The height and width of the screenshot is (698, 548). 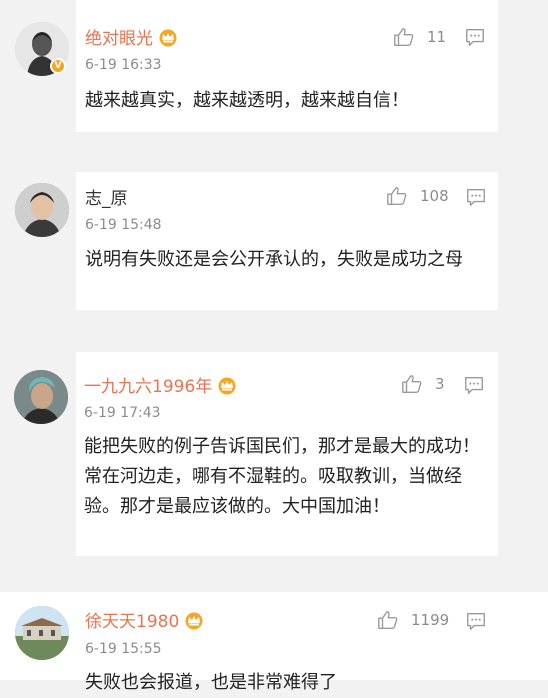 What do you see at coordinates (419, 37) in the screenshot?
I see `like-button: 11` at bounding box center [419, 37].